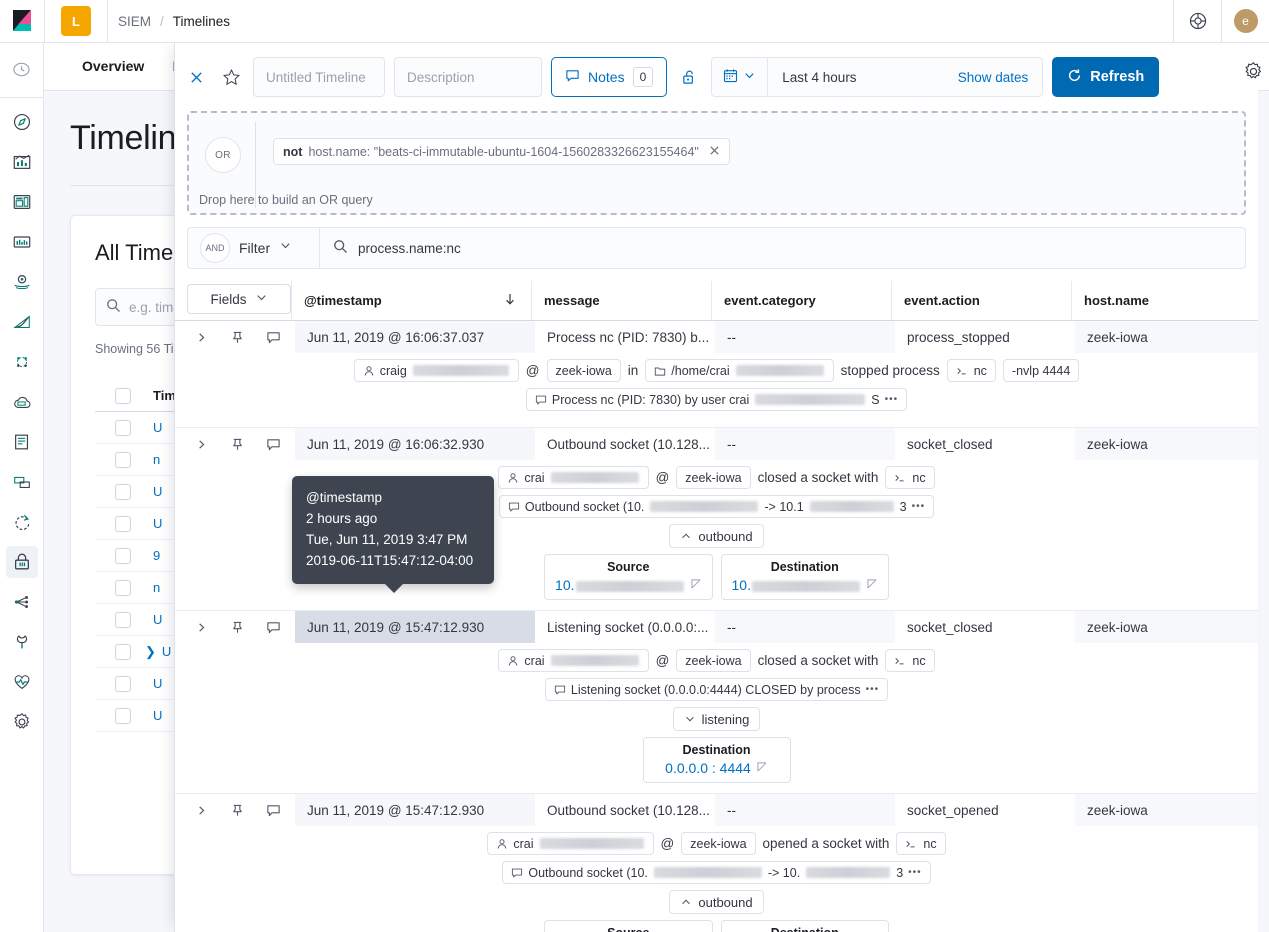  I want to click on cell-timestamp: Jun 11, 2019 @ 15:47:12.930, so click(415, 627).